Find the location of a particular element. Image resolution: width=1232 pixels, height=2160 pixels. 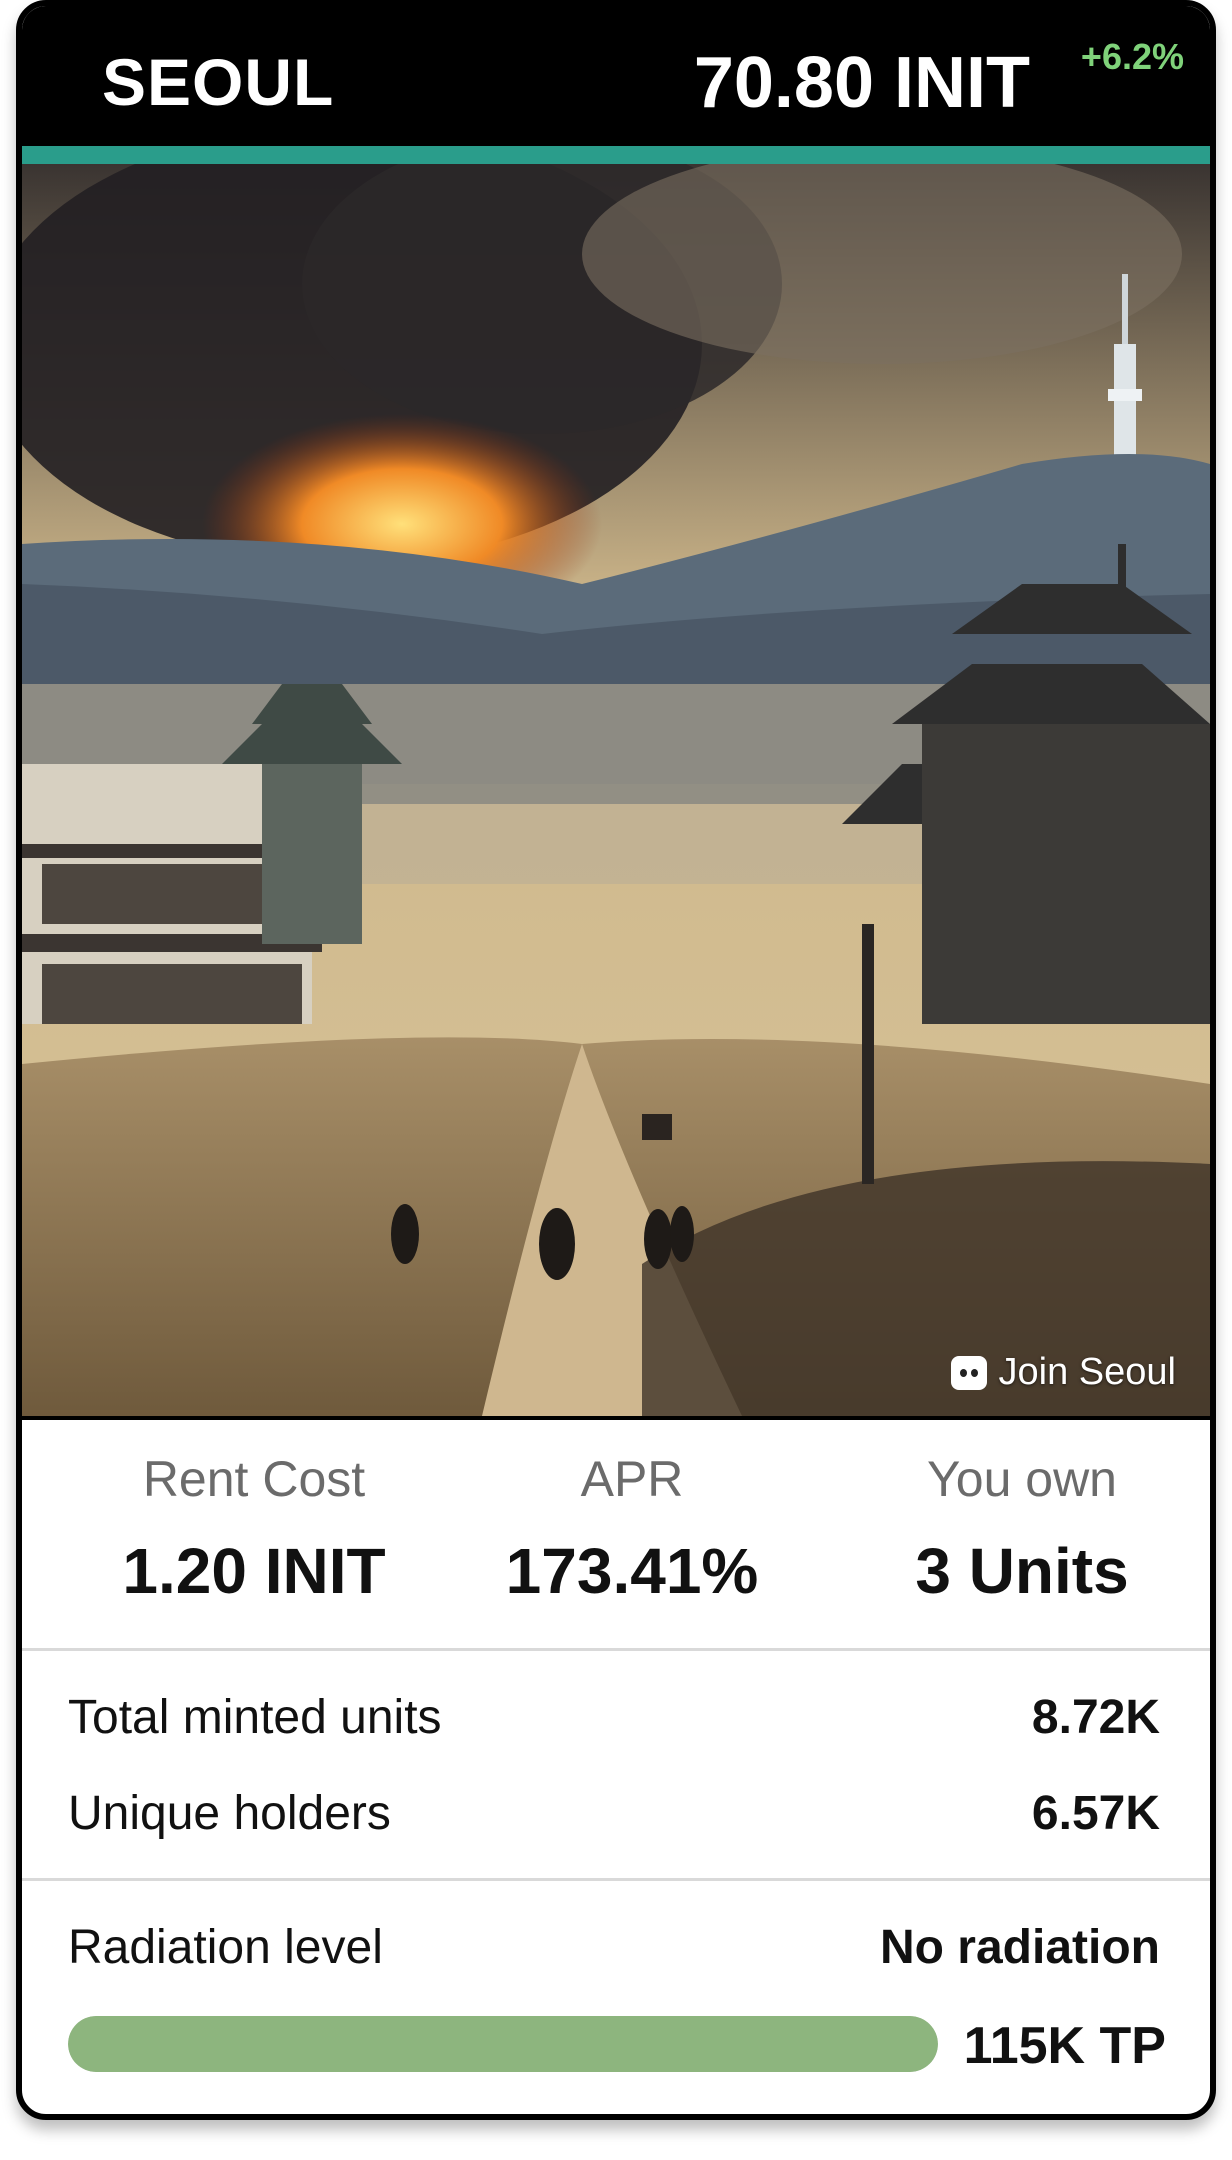

rent-cost-label: Rent Cost is located at coordinates (254, 1479).